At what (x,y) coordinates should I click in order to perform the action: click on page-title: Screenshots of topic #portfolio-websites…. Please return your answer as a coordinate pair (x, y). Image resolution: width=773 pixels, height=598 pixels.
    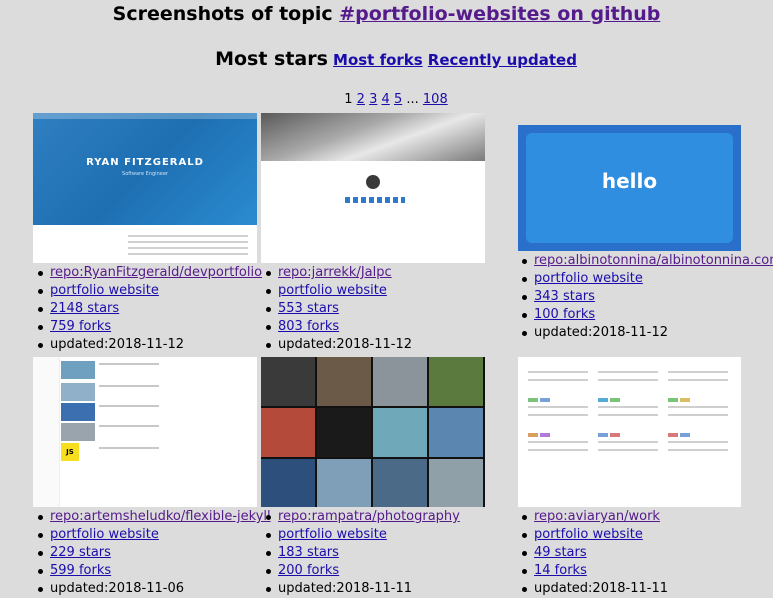
    Looking at the image, I should click on (386, 14).